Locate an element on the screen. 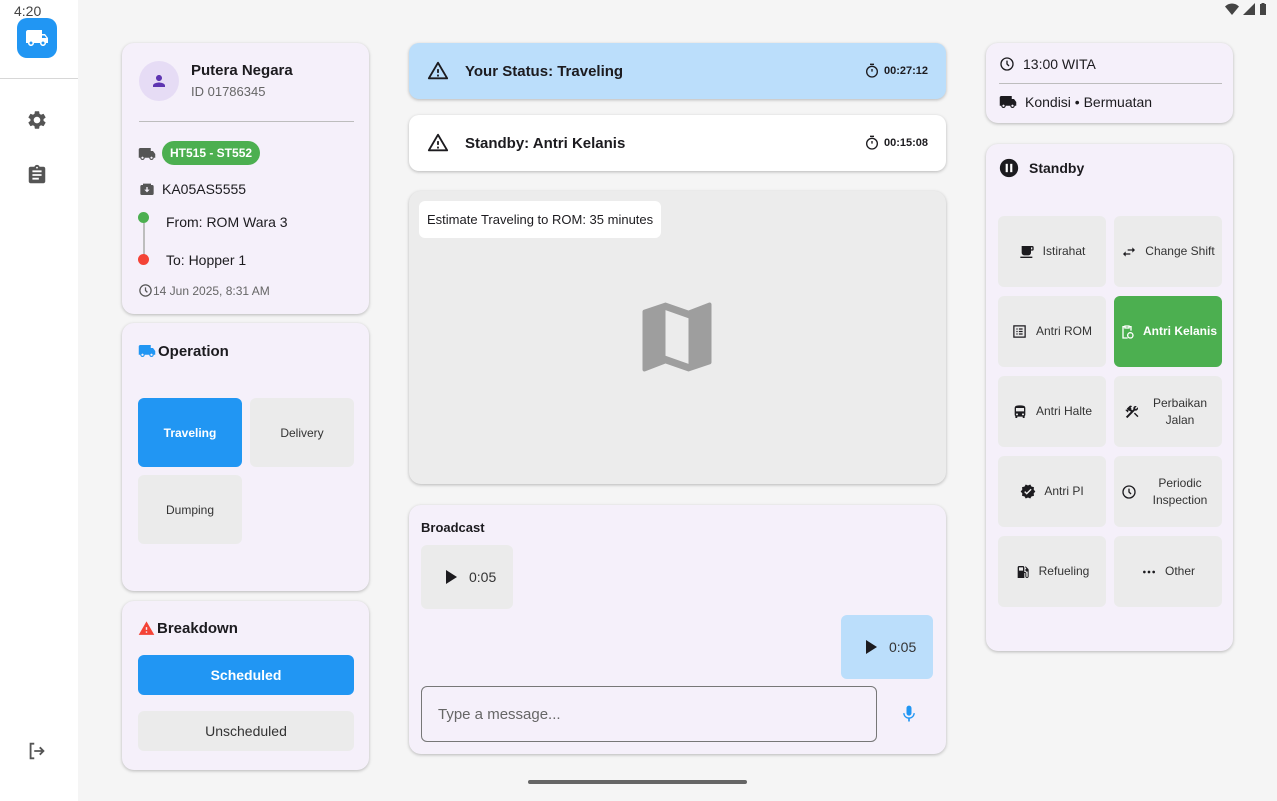 This screenshot has width=1277, height=801. driver-id: ID 01786345 is located at coordinates (228, 91).